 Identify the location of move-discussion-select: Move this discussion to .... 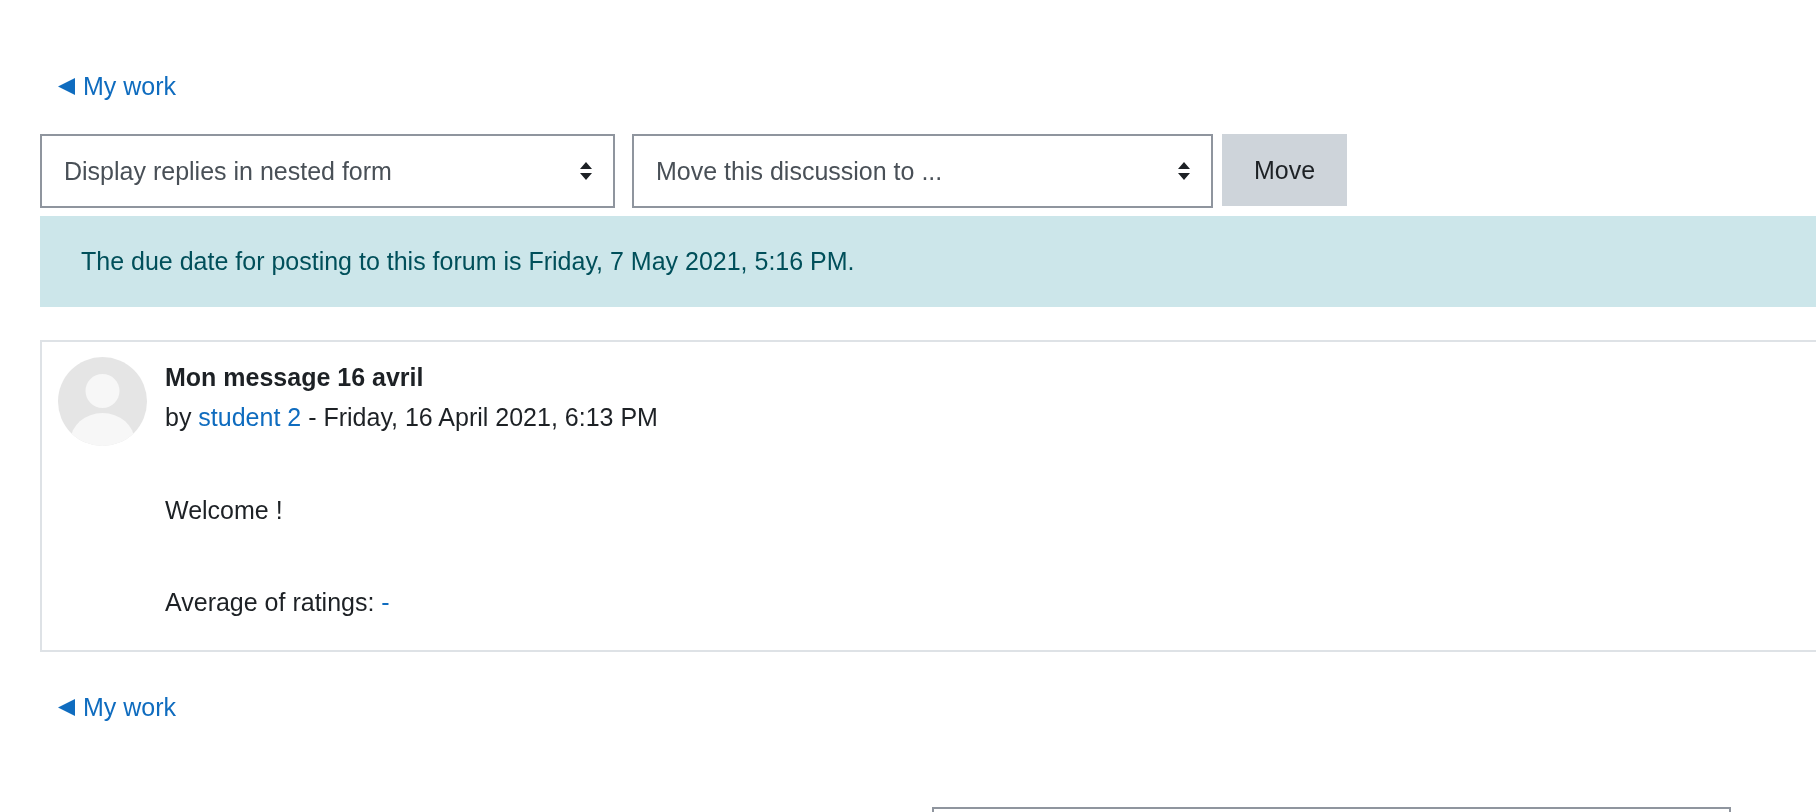
(922, 171).